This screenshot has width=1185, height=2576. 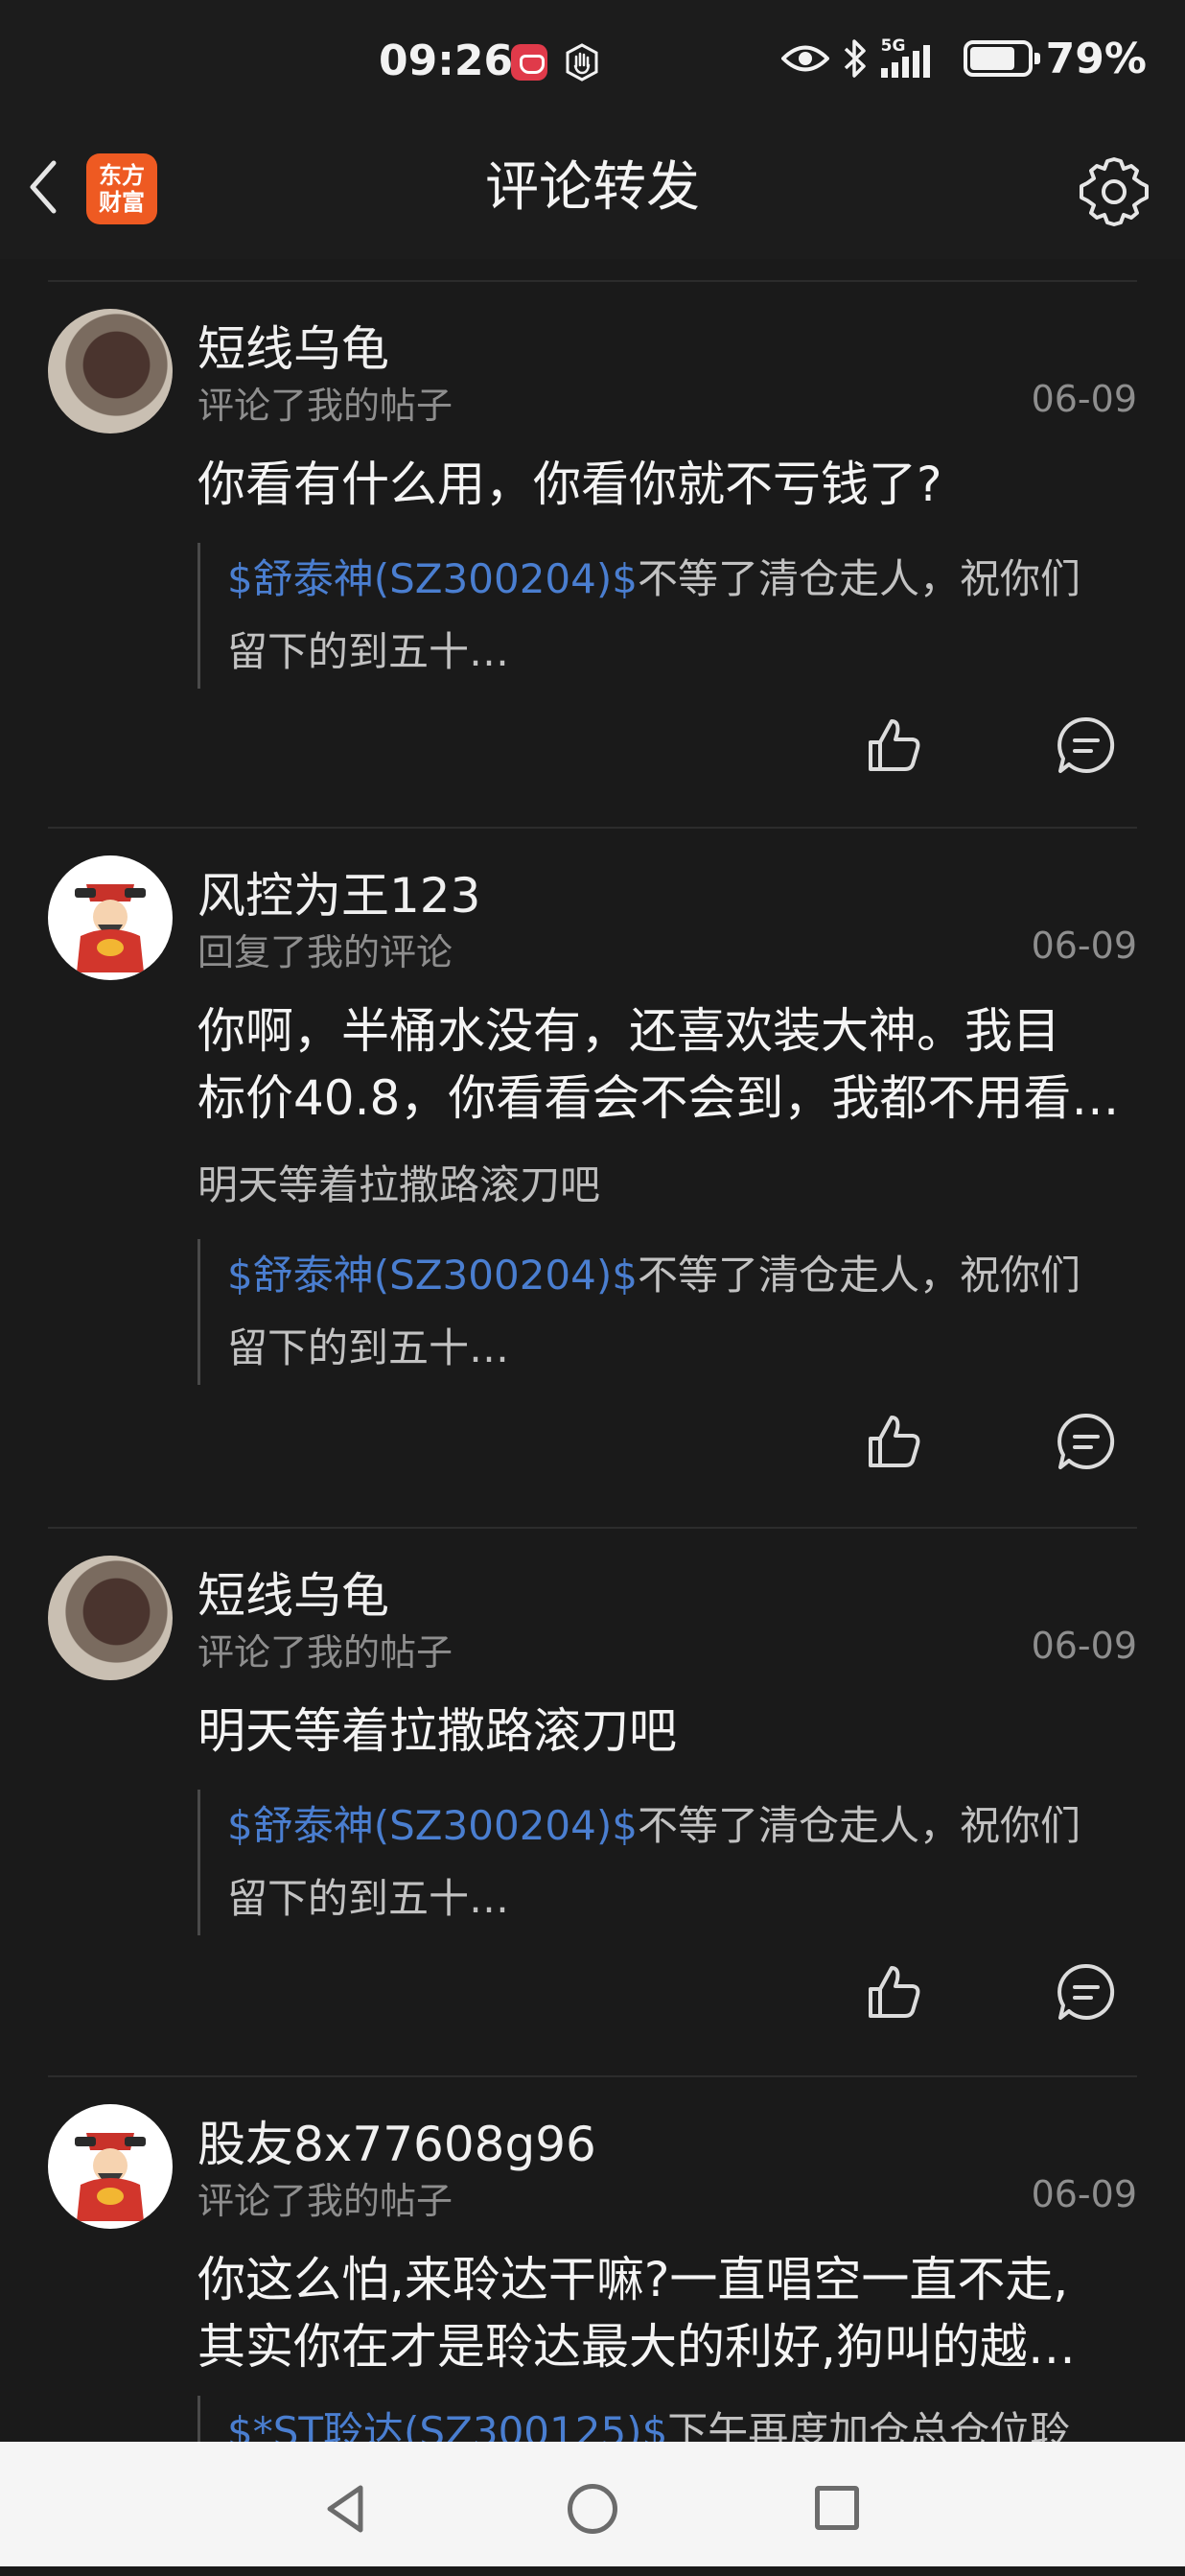 I want to click on nav-back-icon, so click(x=346, y=2509).